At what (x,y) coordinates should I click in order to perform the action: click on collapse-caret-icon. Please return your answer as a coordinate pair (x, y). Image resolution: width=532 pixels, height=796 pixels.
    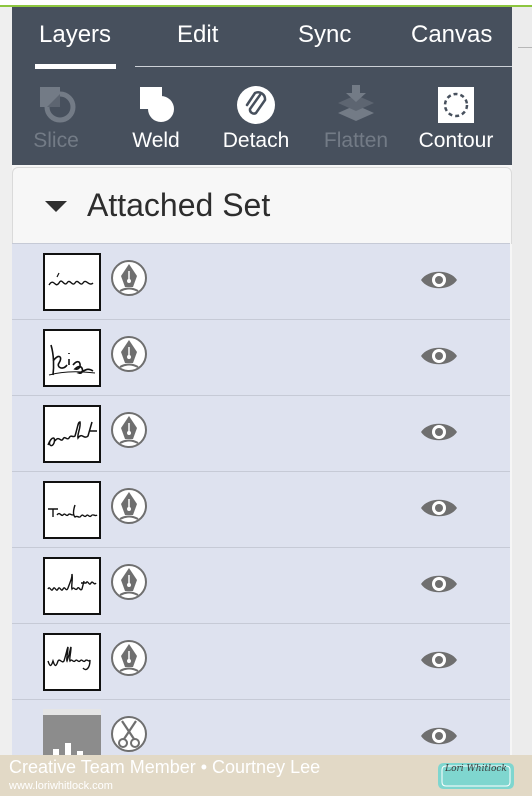
    Looking at the image, I should click on (56, 206).